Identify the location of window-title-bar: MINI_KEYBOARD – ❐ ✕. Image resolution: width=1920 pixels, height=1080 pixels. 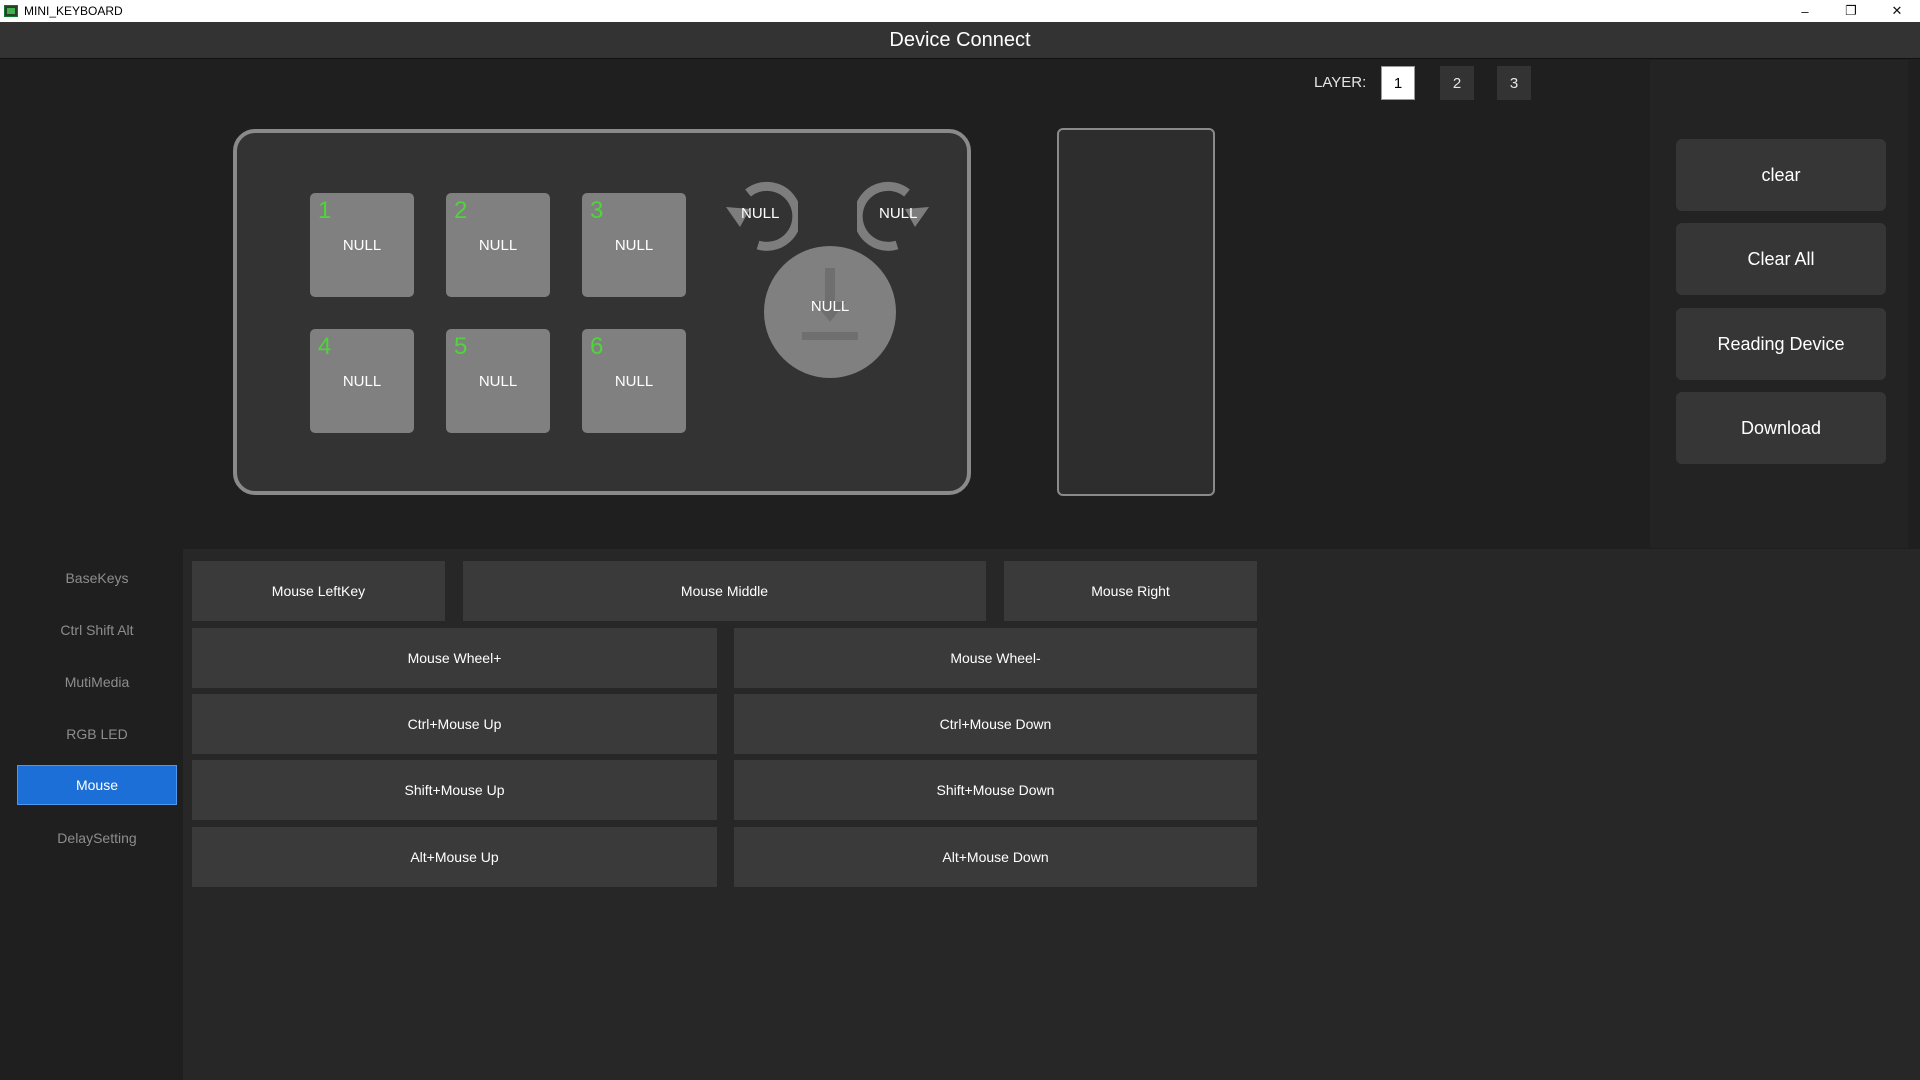
(960, 11).